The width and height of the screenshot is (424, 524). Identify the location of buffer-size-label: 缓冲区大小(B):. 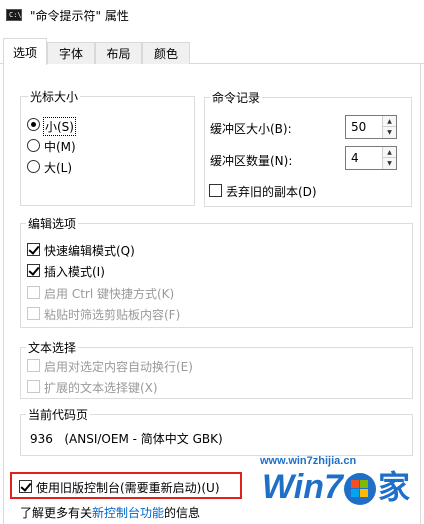
(251, 129).